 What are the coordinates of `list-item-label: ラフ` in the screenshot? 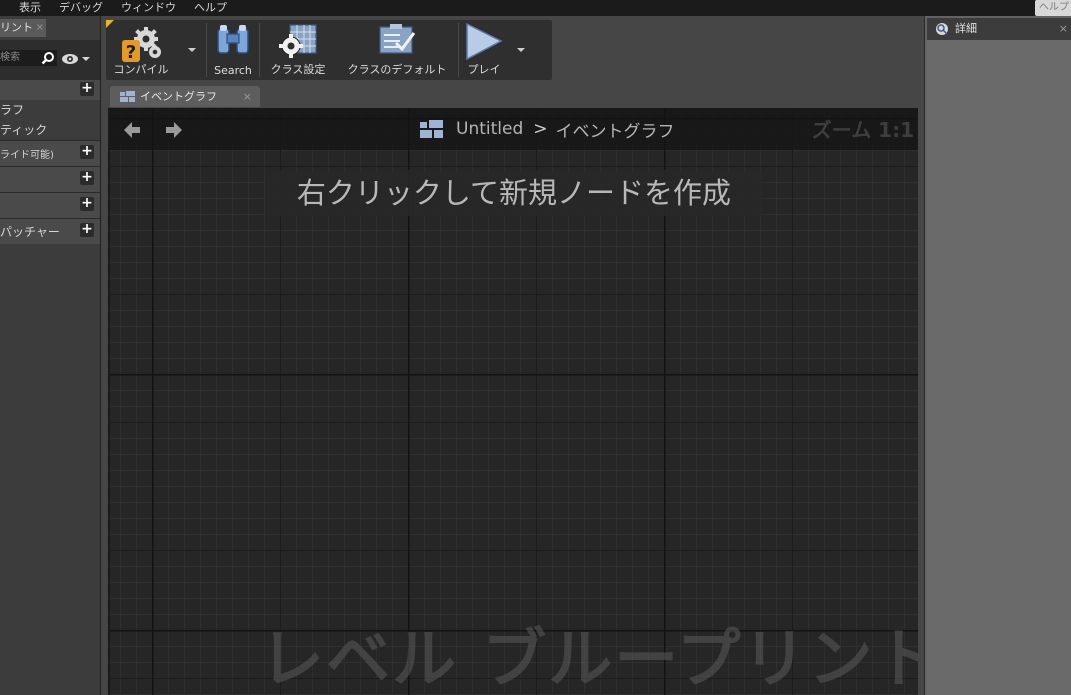 It's located at (12, 110).